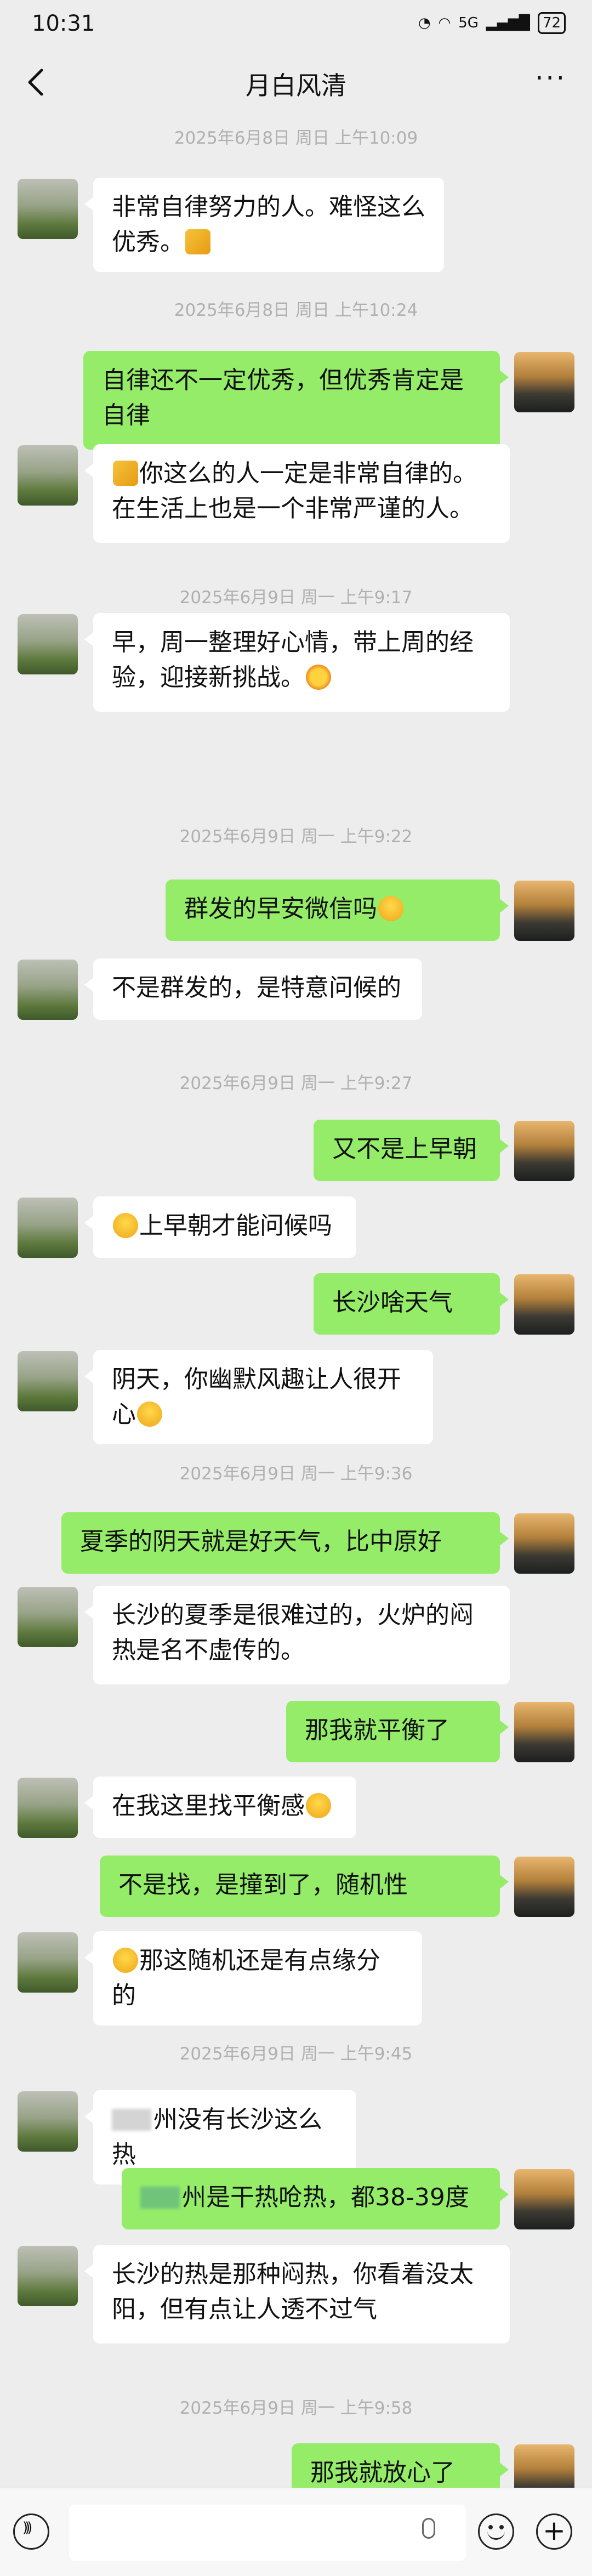  Describe the element at coordinates (235, 1226) in the screenshot. I see `message-text: 上早朝才能问候吗` at that location.